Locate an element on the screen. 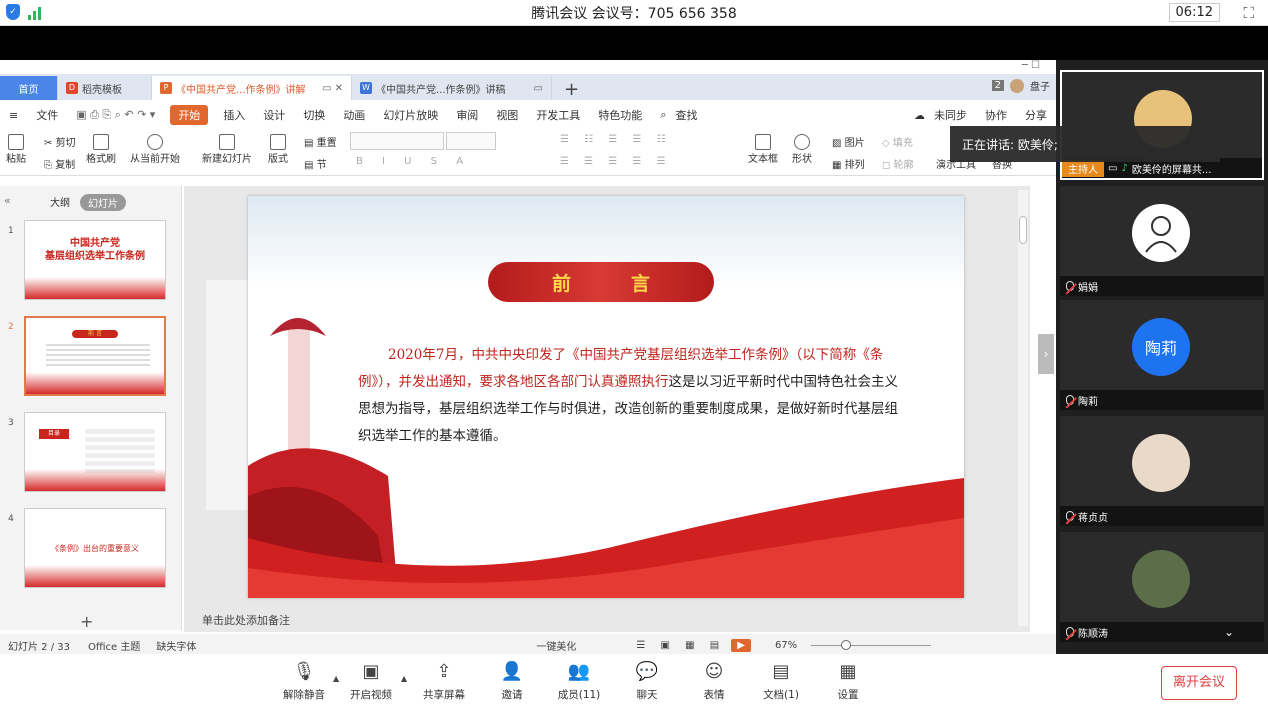 The image size is (1268, 714). paste-button: 粘贴 is located at coordinates (16, 149).